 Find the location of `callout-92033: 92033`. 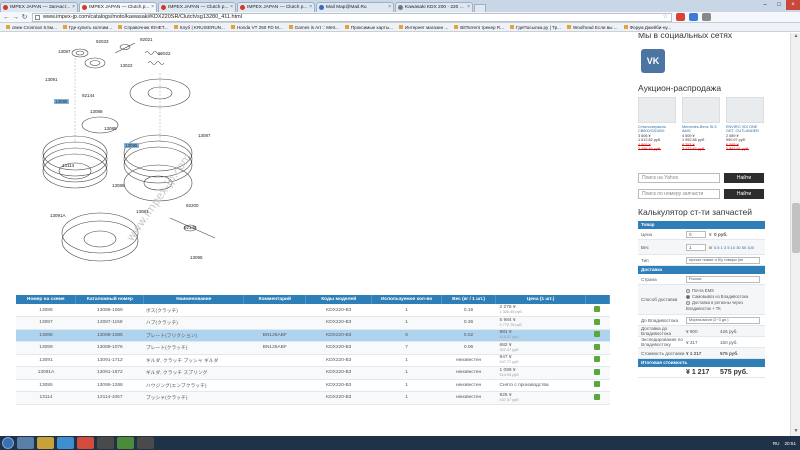

callout-92033: 92033 is located at coordinates (102, 41).